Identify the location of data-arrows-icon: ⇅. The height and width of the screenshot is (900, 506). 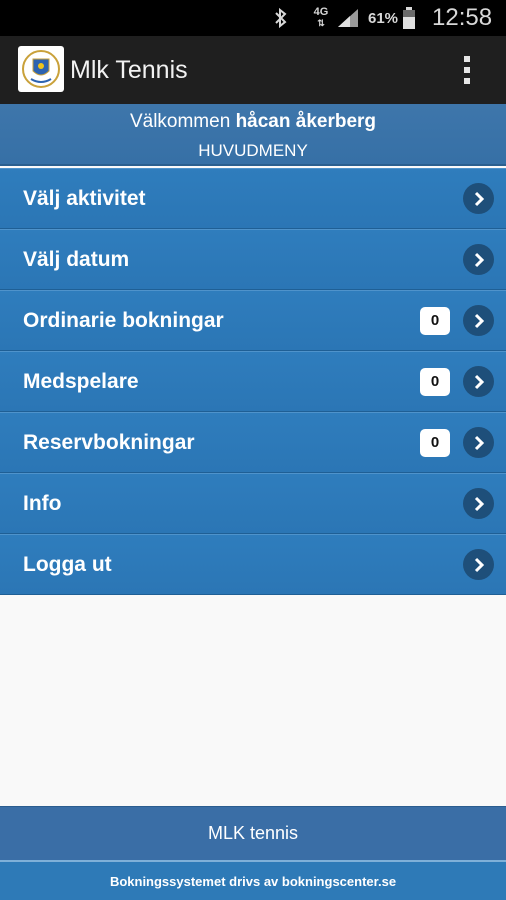
(321, 23).